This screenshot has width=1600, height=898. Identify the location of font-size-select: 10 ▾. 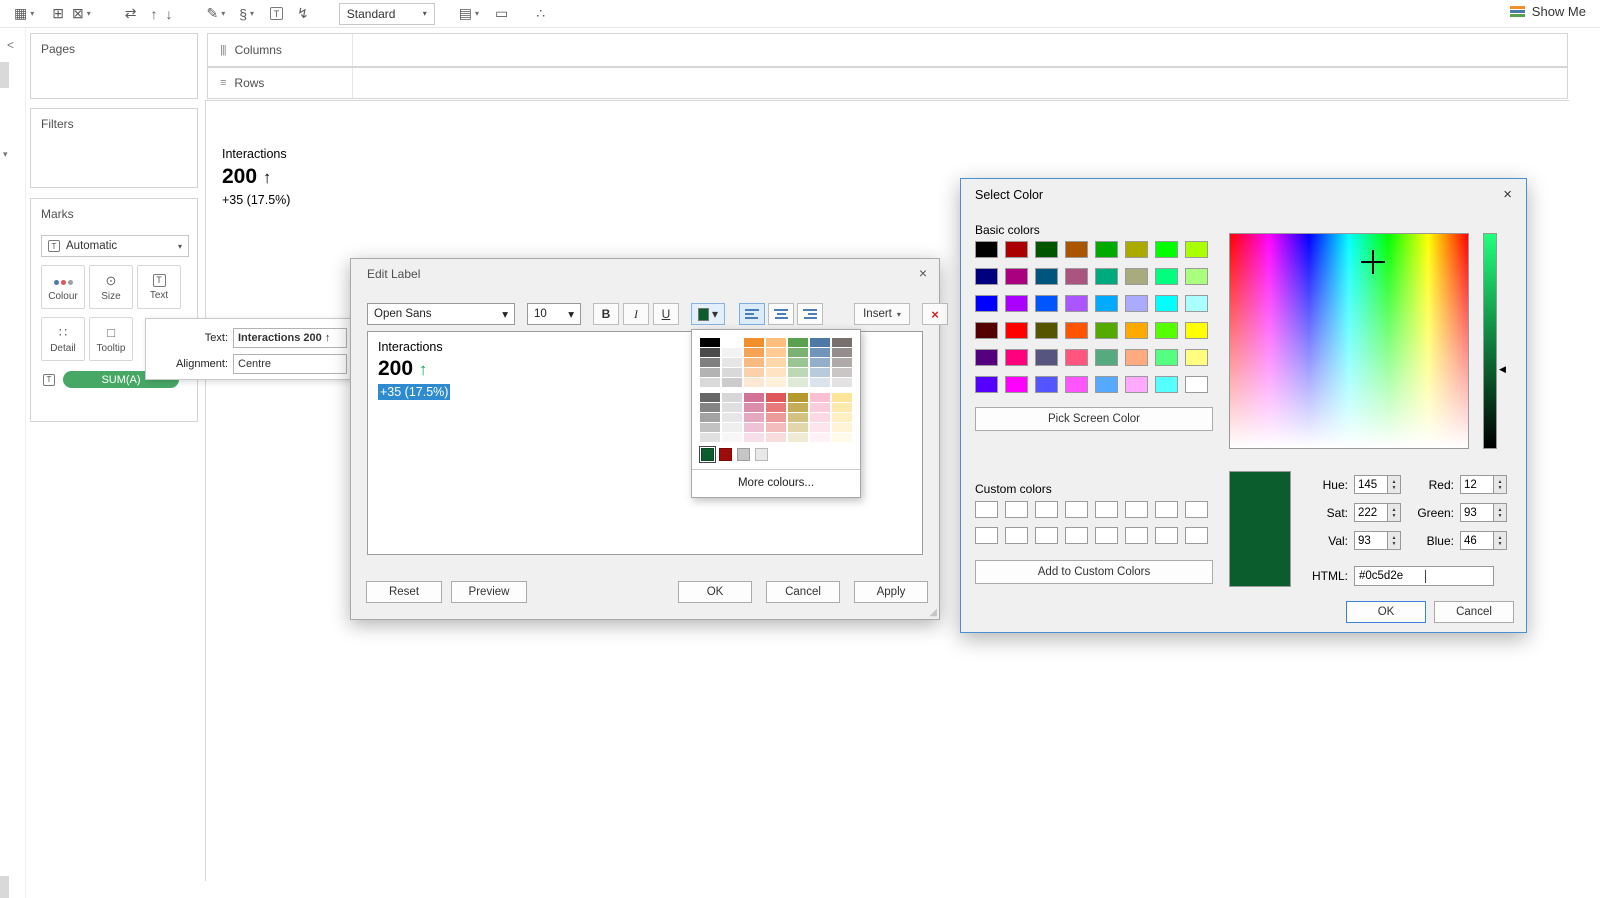
(554, 314).